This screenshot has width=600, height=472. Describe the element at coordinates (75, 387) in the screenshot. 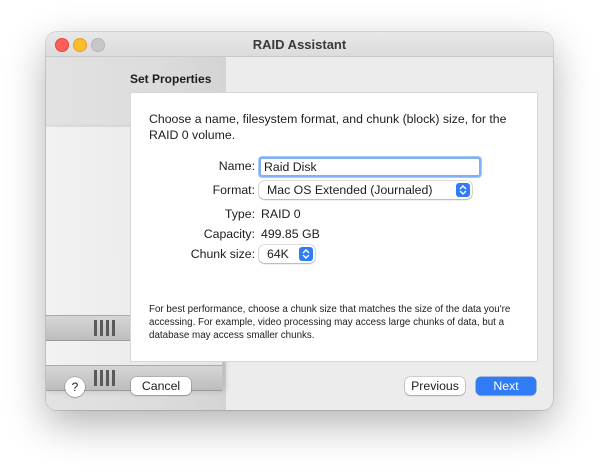

I see `help-button: ?` at that location.